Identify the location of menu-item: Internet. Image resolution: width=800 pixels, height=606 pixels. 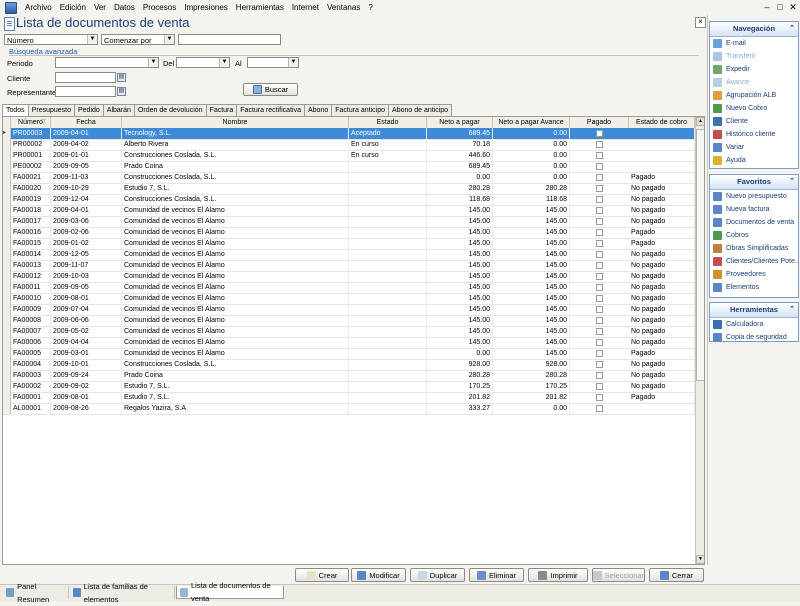
(305, 7).